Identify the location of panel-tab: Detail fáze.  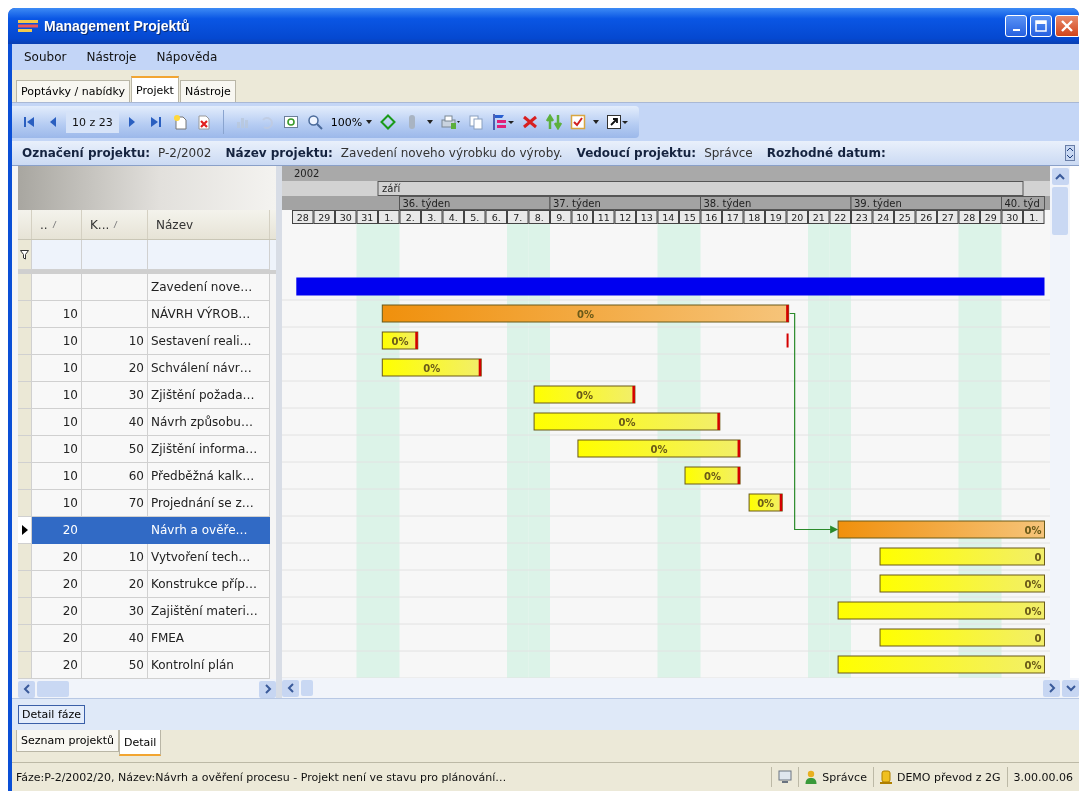
(52, 714).